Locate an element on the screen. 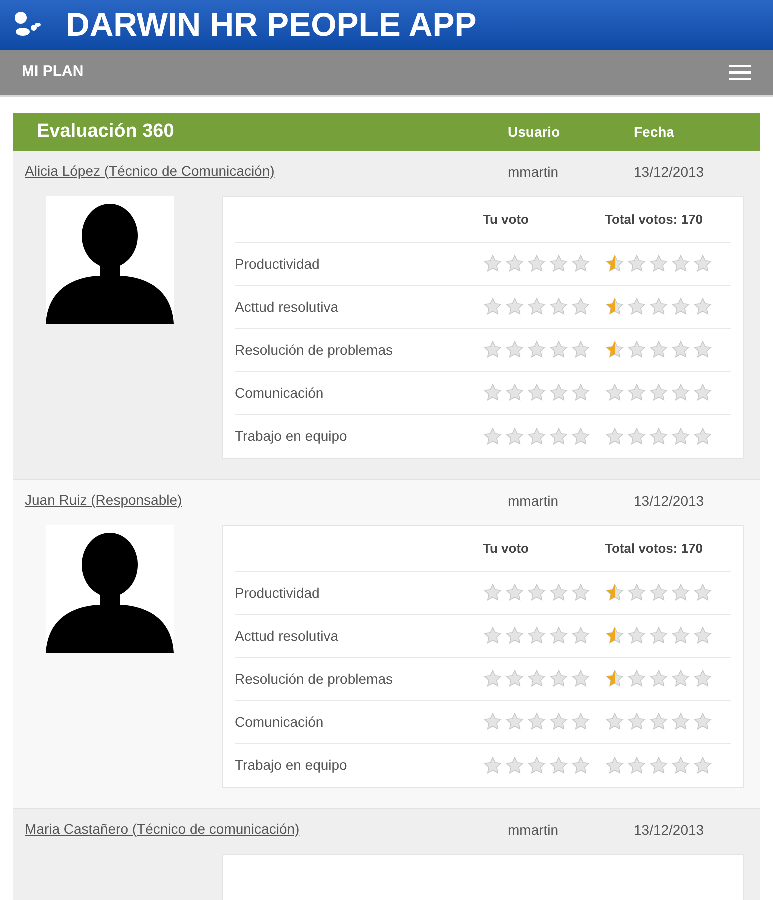  person-link: Juan Ruiz (Responsable) is located at coordinates (103, 500).